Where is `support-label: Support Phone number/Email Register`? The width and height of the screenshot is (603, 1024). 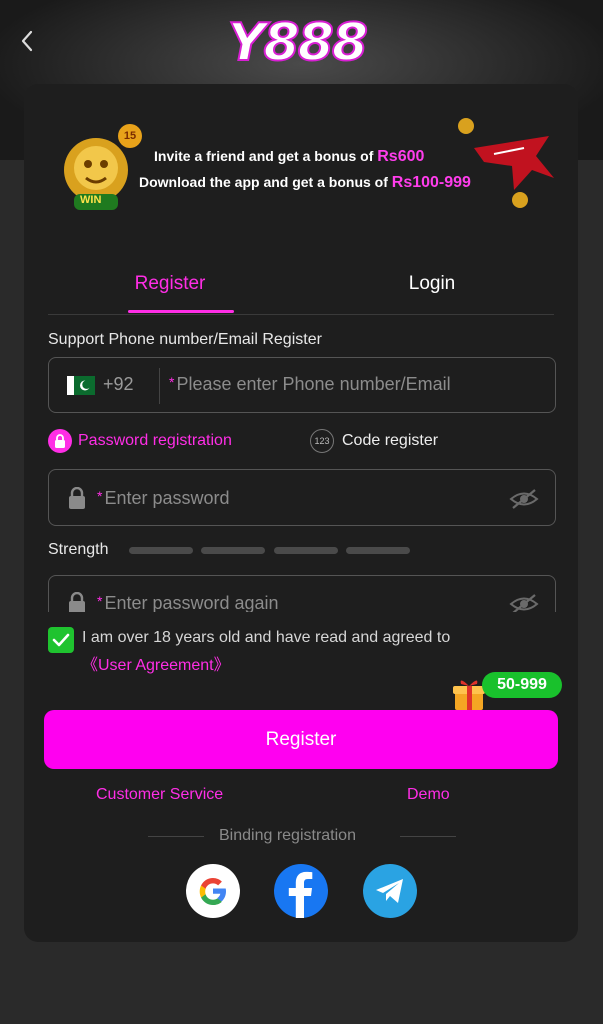 support-label: Support Phone number/Email Register is located at coordinates (185, 339).